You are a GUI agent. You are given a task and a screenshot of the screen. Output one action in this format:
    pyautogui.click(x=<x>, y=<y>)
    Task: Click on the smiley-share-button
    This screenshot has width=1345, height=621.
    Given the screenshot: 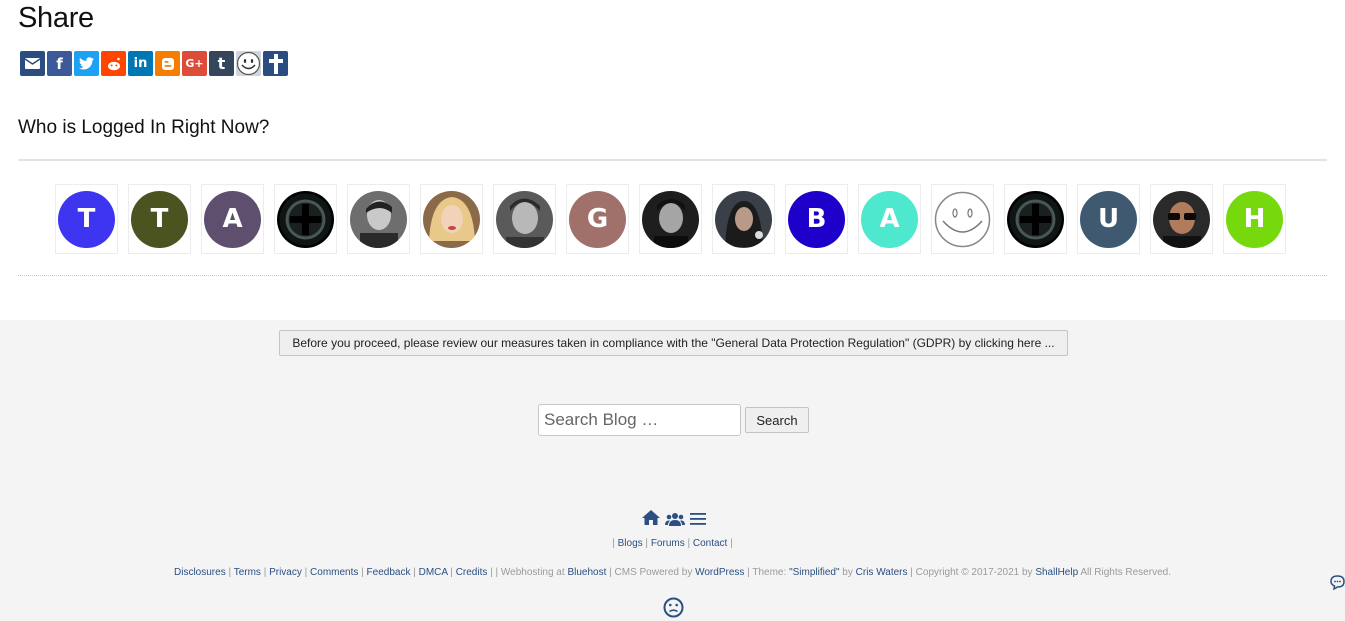 What is the action you would take?
    pyautogui.click(x=248, y=63)
    